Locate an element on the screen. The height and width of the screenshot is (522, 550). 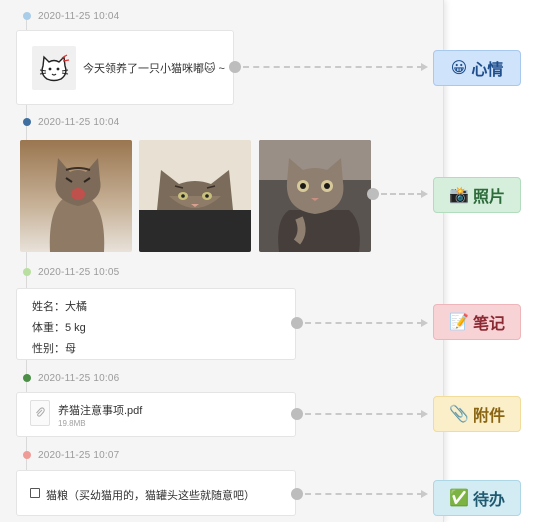
connector-line-note is located at coordinates (364, 323).